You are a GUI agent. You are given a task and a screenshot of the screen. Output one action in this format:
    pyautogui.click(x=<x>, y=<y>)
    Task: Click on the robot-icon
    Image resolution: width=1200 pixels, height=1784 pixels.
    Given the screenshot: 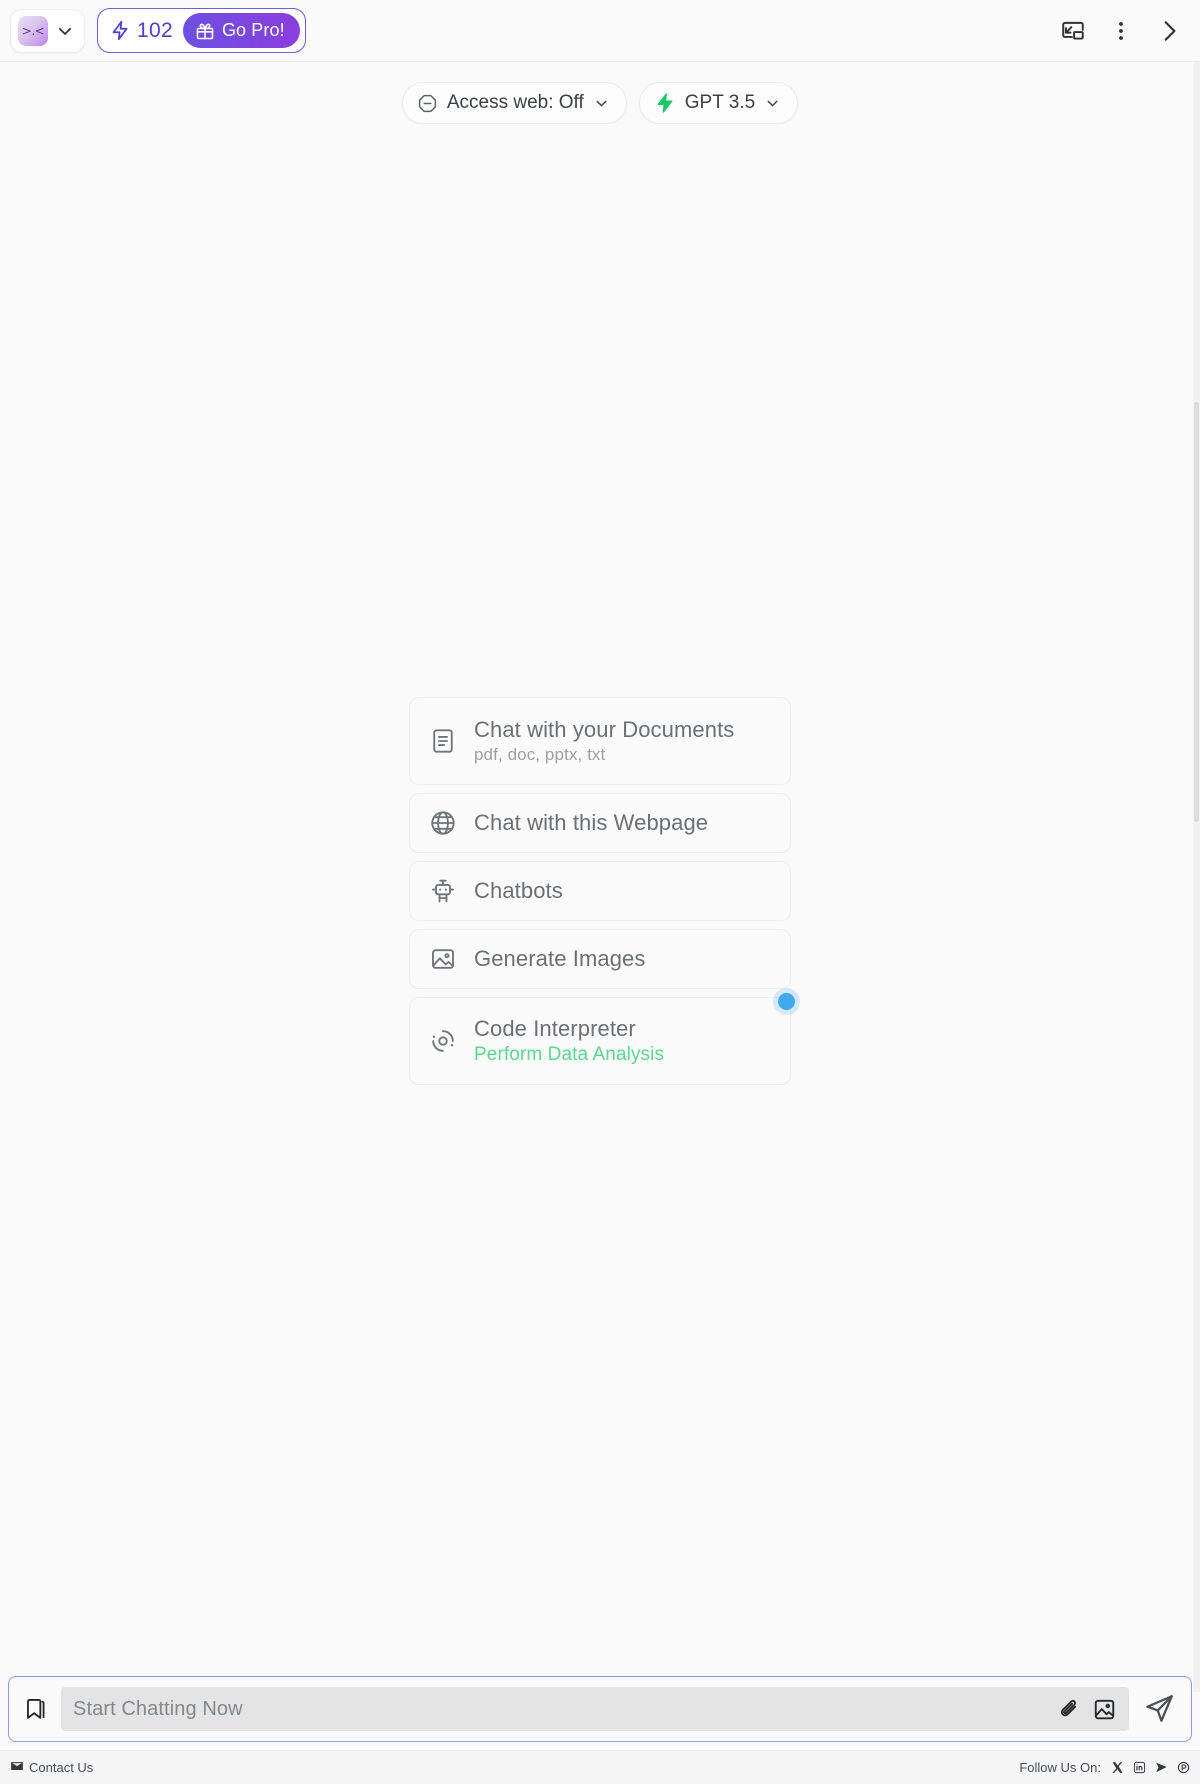 What is the action you would take?
    pyautogui.click(x=443, y=891)
    